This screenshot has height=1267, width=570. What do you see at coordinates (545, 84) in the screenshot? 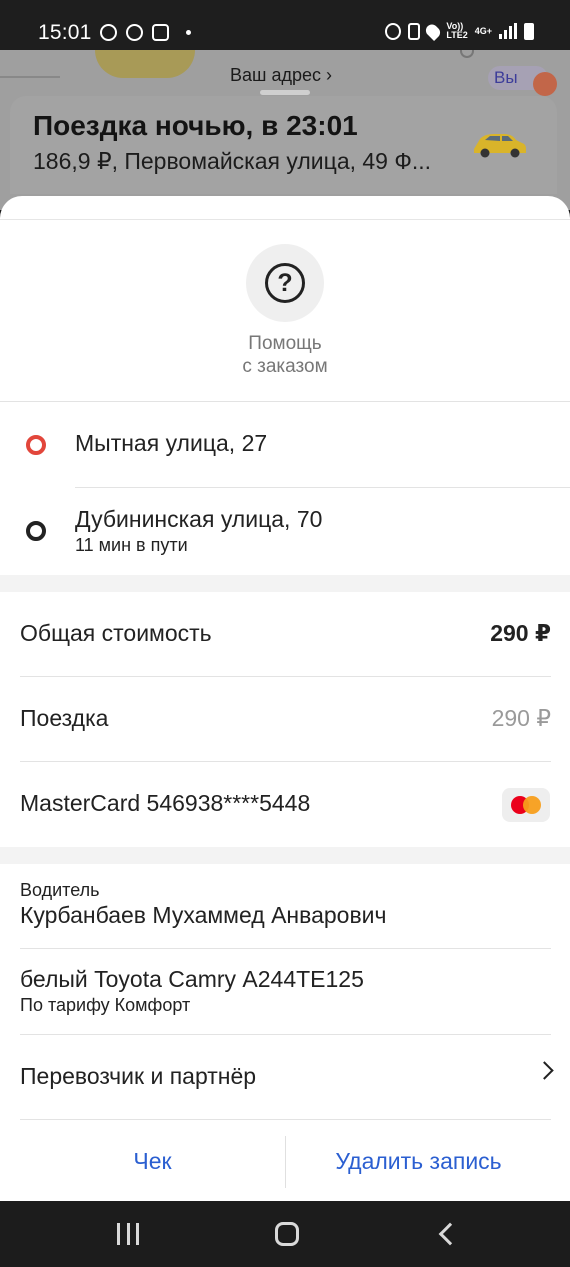
I see `notification-badge` at bounding box center [545, 84].